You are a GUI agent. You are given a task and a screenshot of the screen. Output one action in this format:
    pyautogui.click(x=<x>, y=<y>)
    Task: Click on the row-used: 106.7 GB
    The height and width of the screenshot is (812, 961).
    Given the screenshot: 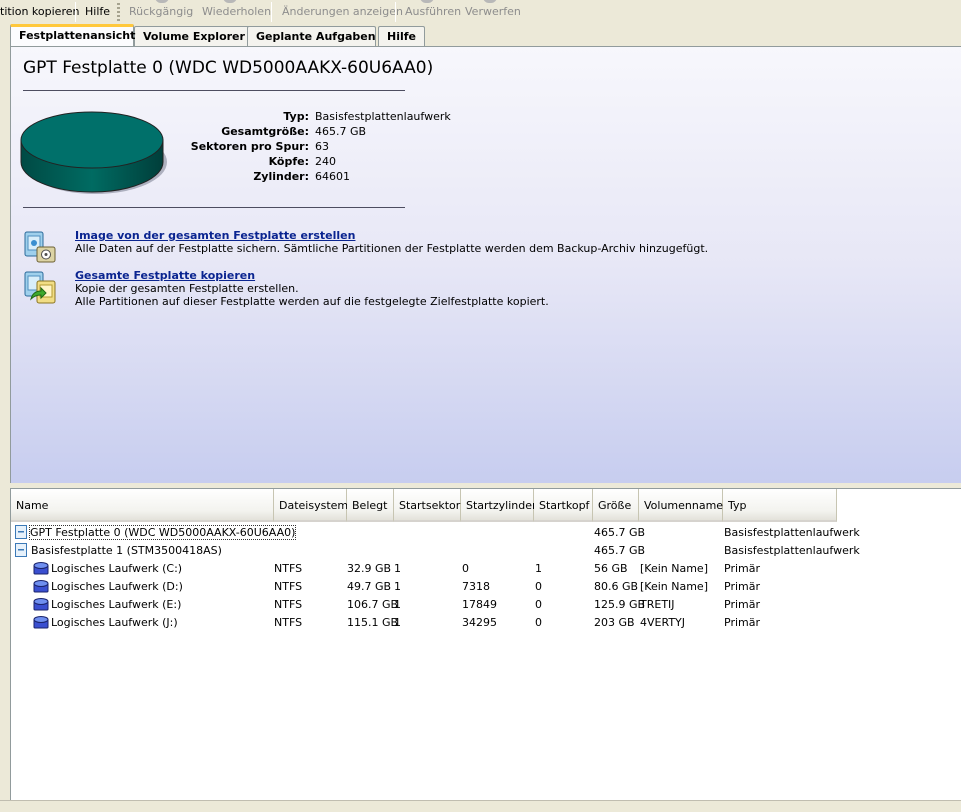 What is the action you would take?
    pyautogui.click(x=373, y=604)
    